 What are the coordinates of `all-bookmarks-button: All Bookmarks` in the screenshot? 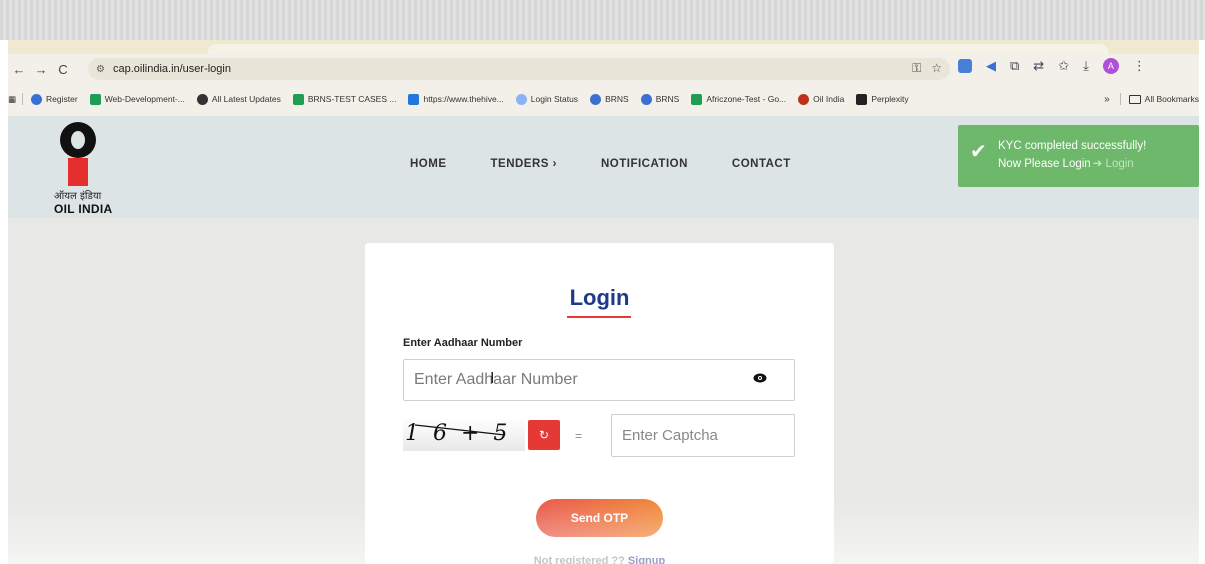 It's located at (1172, 99).